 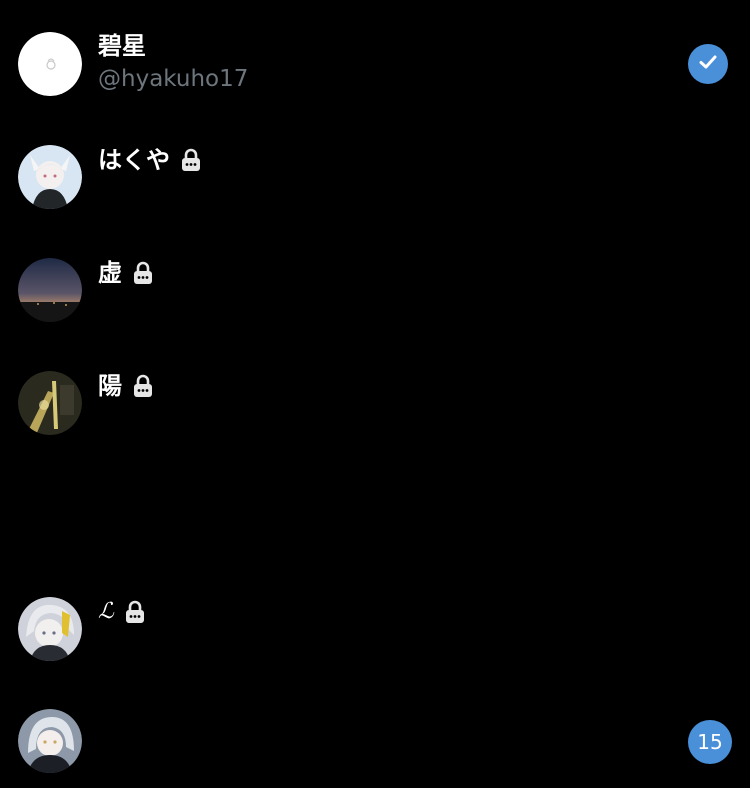 What do you see at coordinates (126, 273) in the screenshot?
I see `account-name-row: 虚` at bounding box center [126, 273].